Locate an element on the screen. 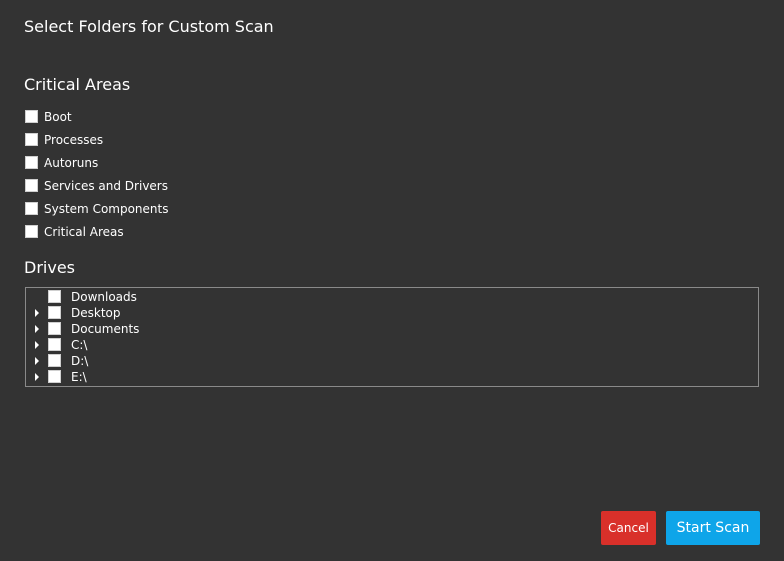 Image resolution: width=784 pixels, height=561 pixels. critical-item-label: Boot is located at coordinates (58, 116).